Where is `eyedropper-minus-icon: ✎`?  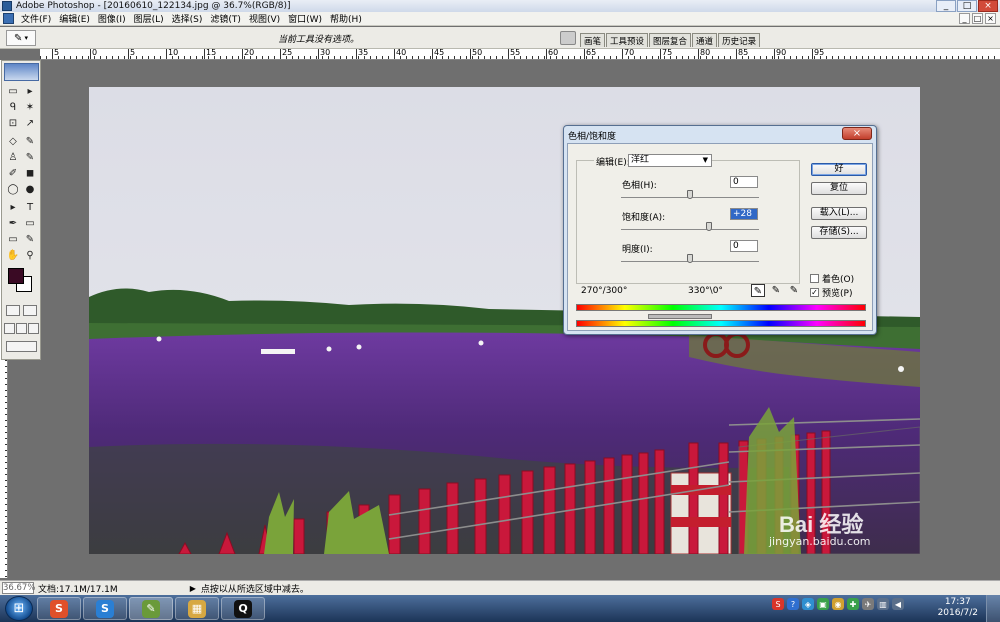 eyedropper-minus-icon: ✎ is located at coordinates (794, 290).